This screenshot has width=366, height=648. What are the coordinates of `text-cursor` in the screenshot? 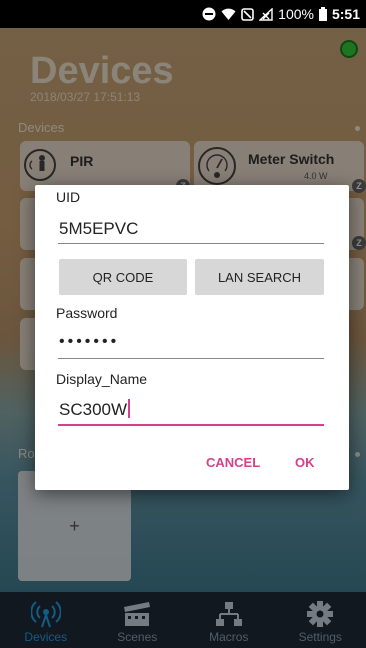 It's located at (129, 408).